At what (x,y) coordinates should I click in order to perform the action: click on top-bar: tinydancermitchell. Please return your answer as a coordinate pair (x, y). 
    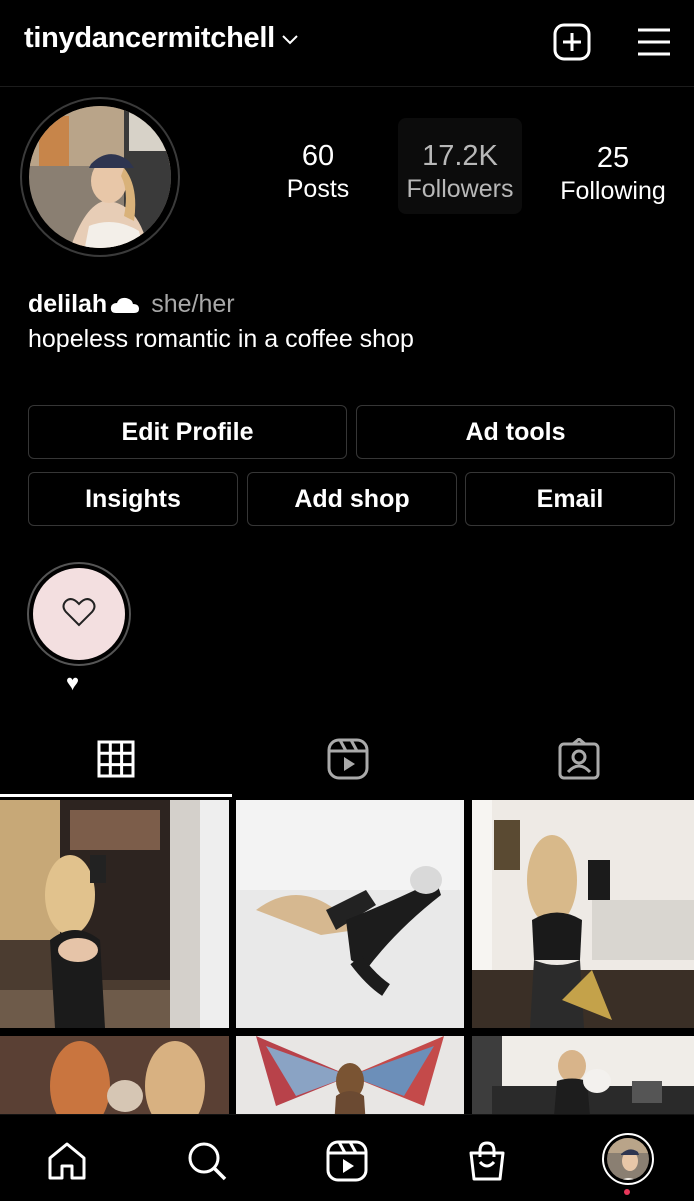
    Looking at the image, I should click on (347, 43).